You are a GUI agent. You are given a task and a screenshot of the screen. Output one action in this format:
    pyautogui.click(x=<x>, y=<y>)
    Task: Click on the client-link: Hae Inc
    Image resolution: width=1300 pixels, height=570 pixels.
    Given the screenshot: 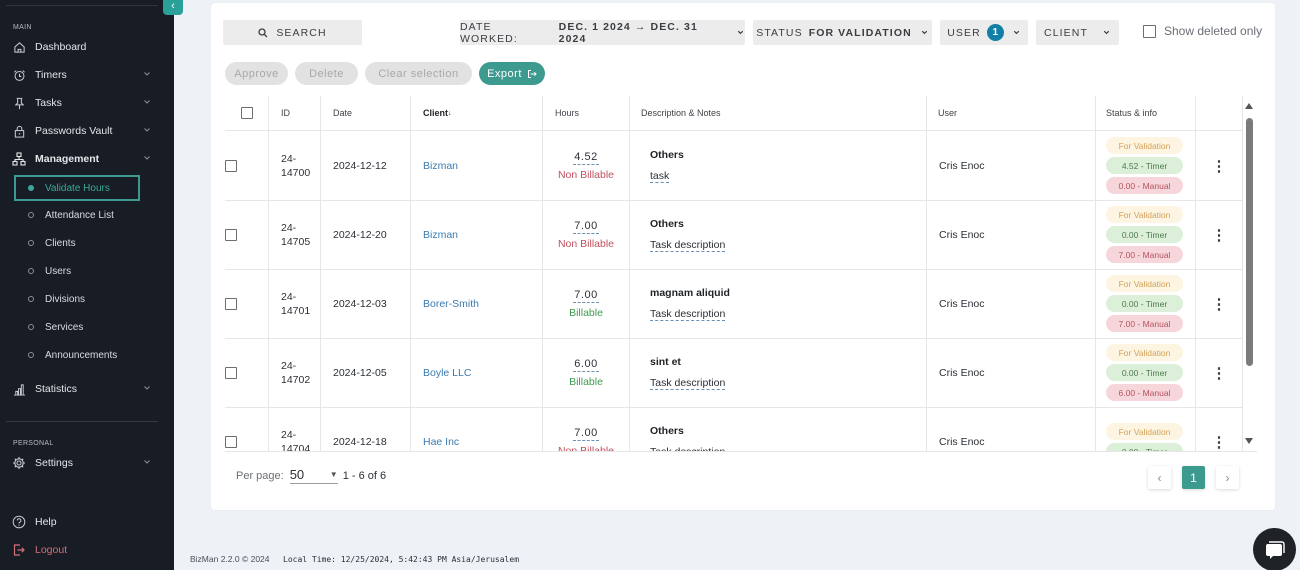 What is the action you would take?
    pyautogui.click(x=435, y=442)
    